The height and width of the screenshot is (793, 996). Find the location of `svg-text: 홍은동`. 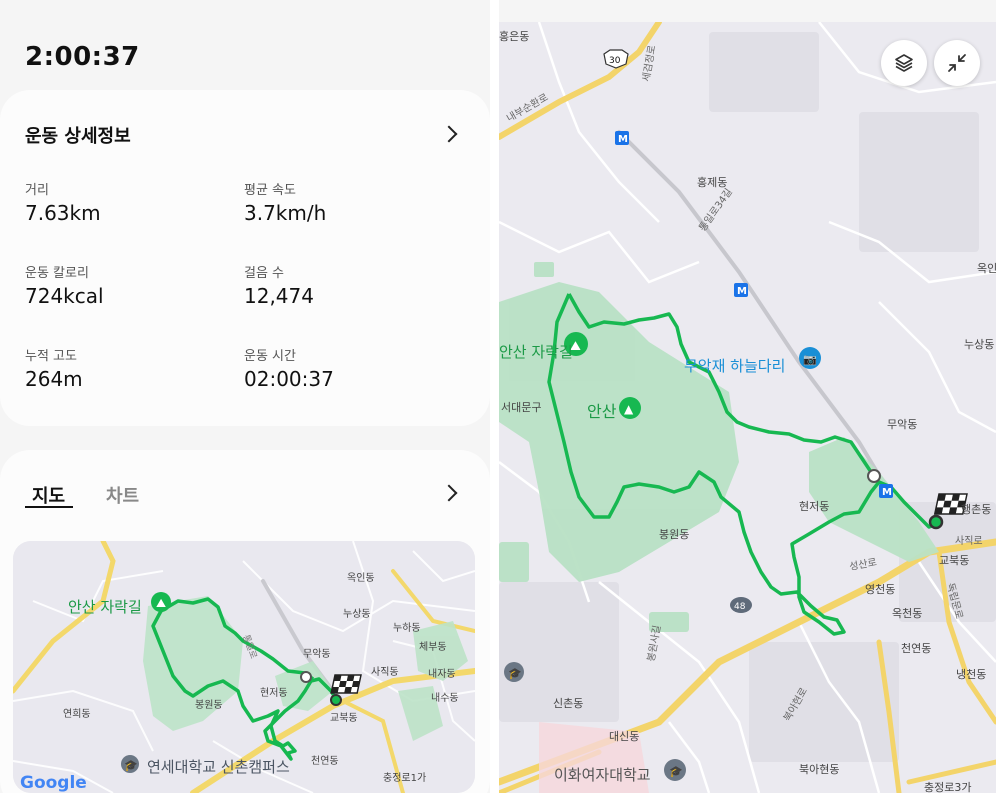

svg-text: 홍은동 is located at coordinates (514, 36).